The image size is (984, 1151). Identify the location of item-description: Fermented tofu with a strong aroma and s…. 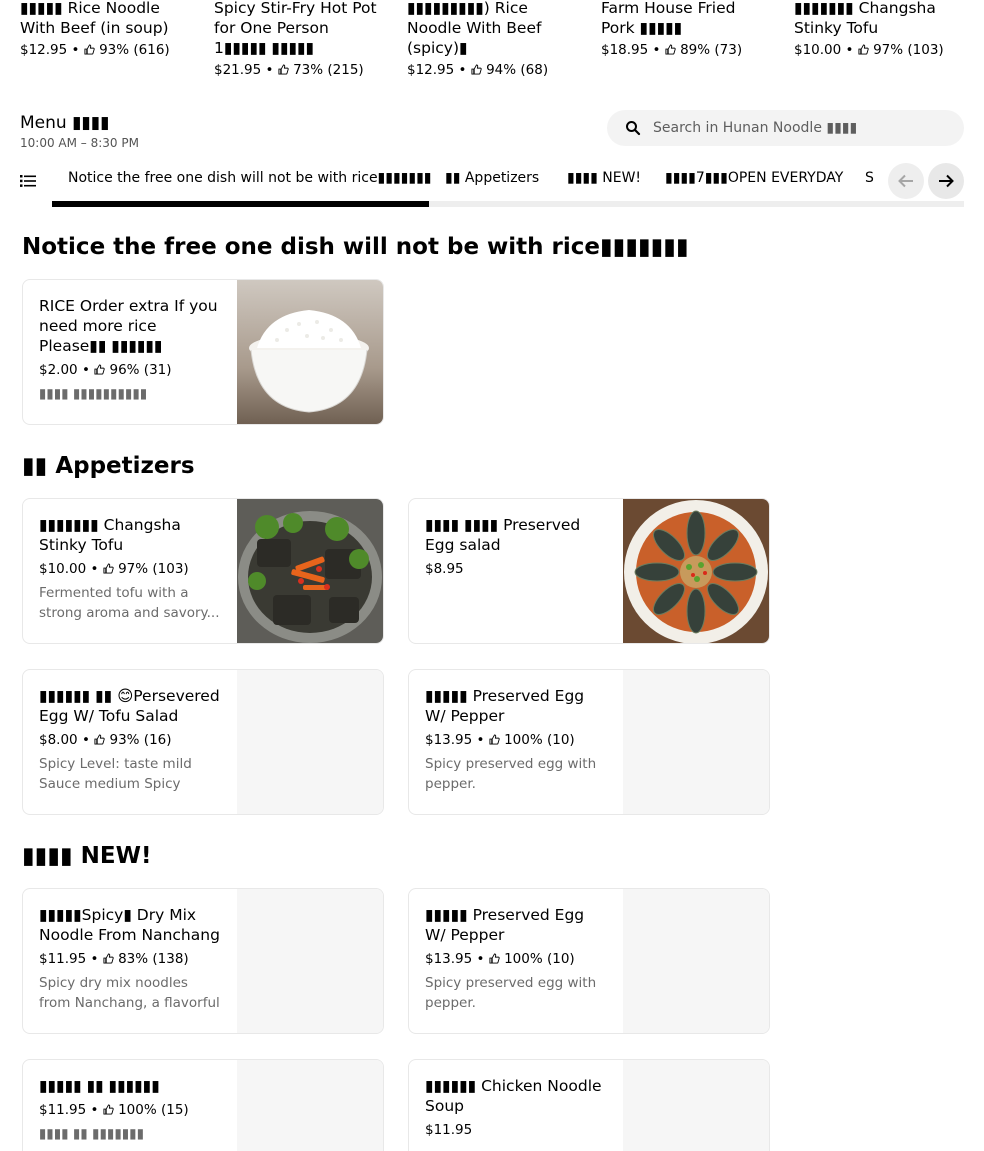
(129, 603).